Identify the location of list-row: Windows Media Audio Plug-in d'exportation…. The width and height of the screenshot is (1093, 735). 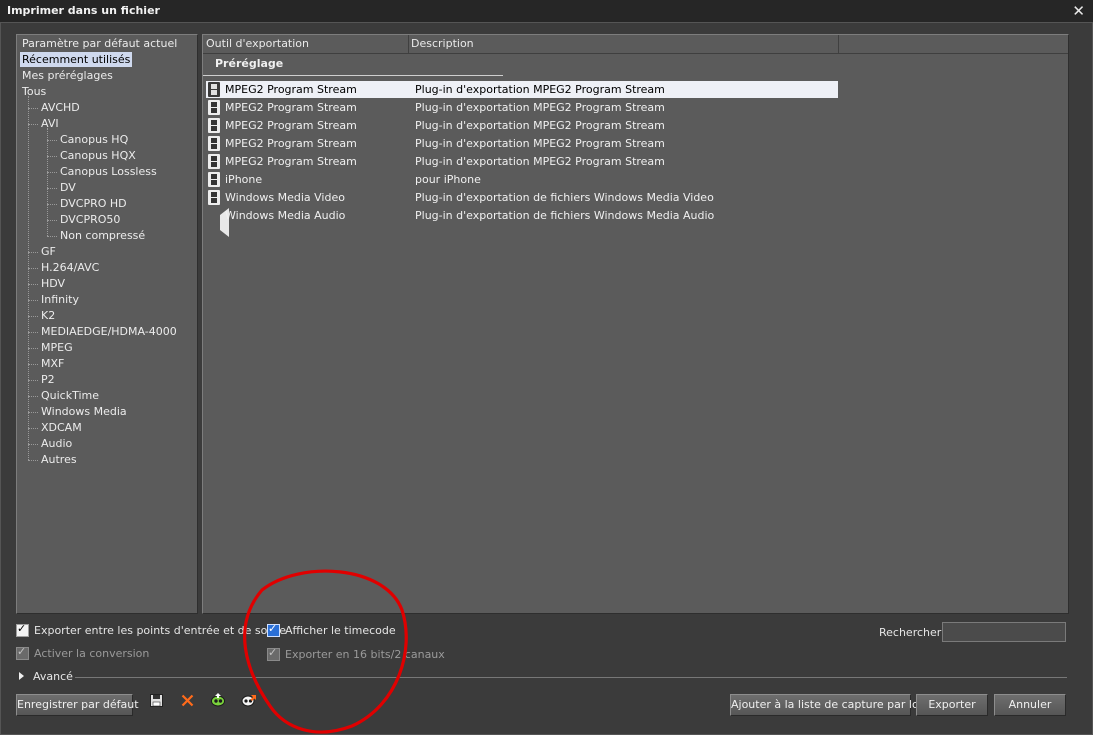
(522, 222).